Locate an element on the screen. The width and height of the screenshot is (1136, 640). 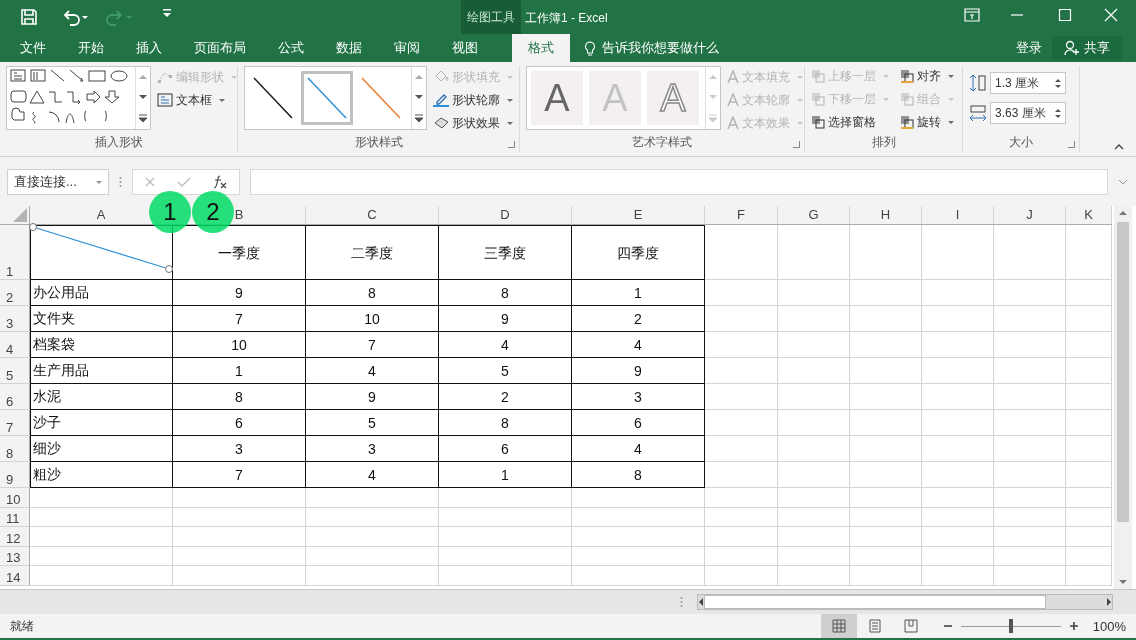
row-header: 13 is located at coordinates (15, 556).